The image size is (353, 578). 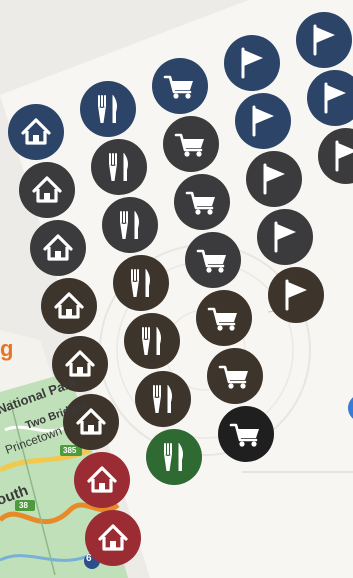 What do you see at coordinates (89, 558) in the screenshot?
I see `road-number-6: 6` at bounding box center [89, 558].